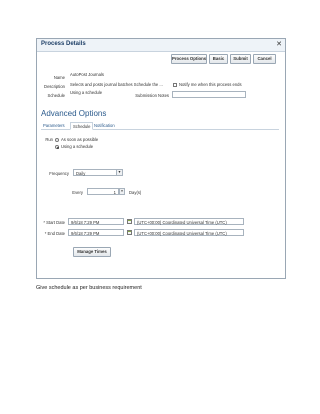 The height and width of the screenshot is (414, 320). What do you see at coordinates (209, 94) in the screenshot?
I see `submission-notes-input` at bounding box center [209, 94].